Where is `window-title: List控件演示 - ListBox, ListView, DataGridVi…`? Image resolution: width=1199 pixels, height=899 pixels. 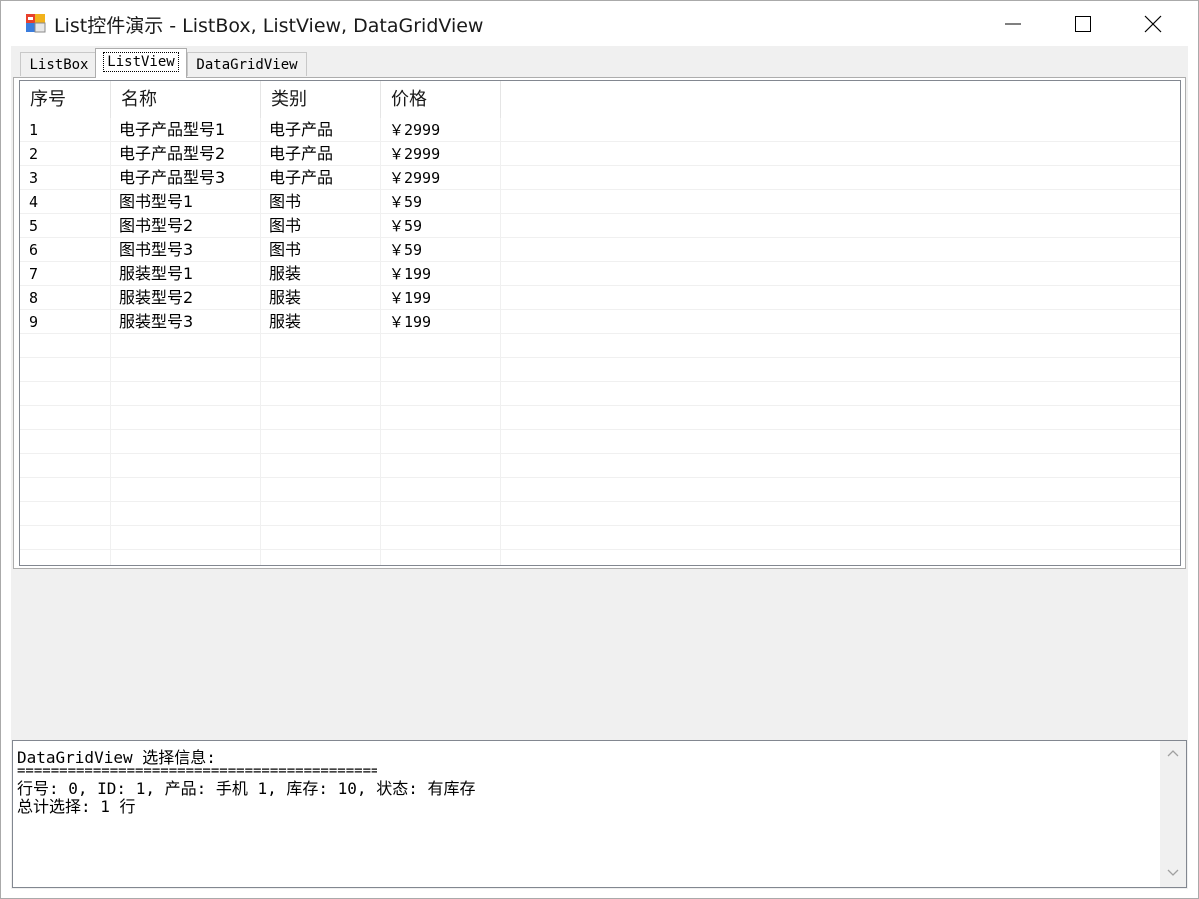
window-title: List控件演示 - ListBox, ListView, DataGridVi… is located at coordinates (269, 26).